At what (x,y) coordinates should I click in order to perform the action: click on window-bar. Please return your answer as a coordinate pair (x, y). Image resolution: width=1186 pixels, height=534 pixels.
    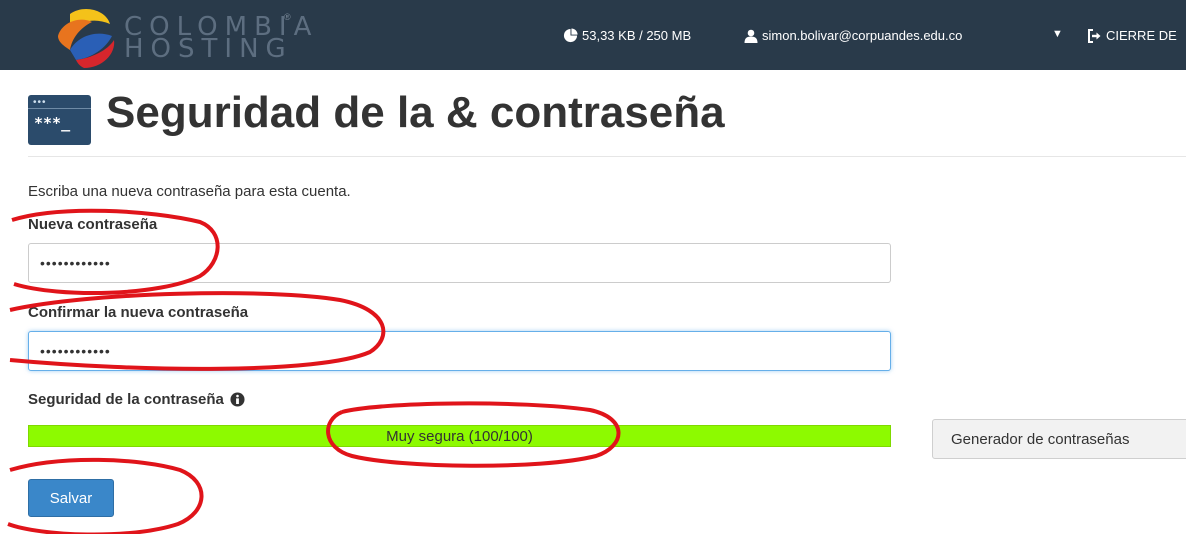
    Looking at the image, I should click on (59, 108).